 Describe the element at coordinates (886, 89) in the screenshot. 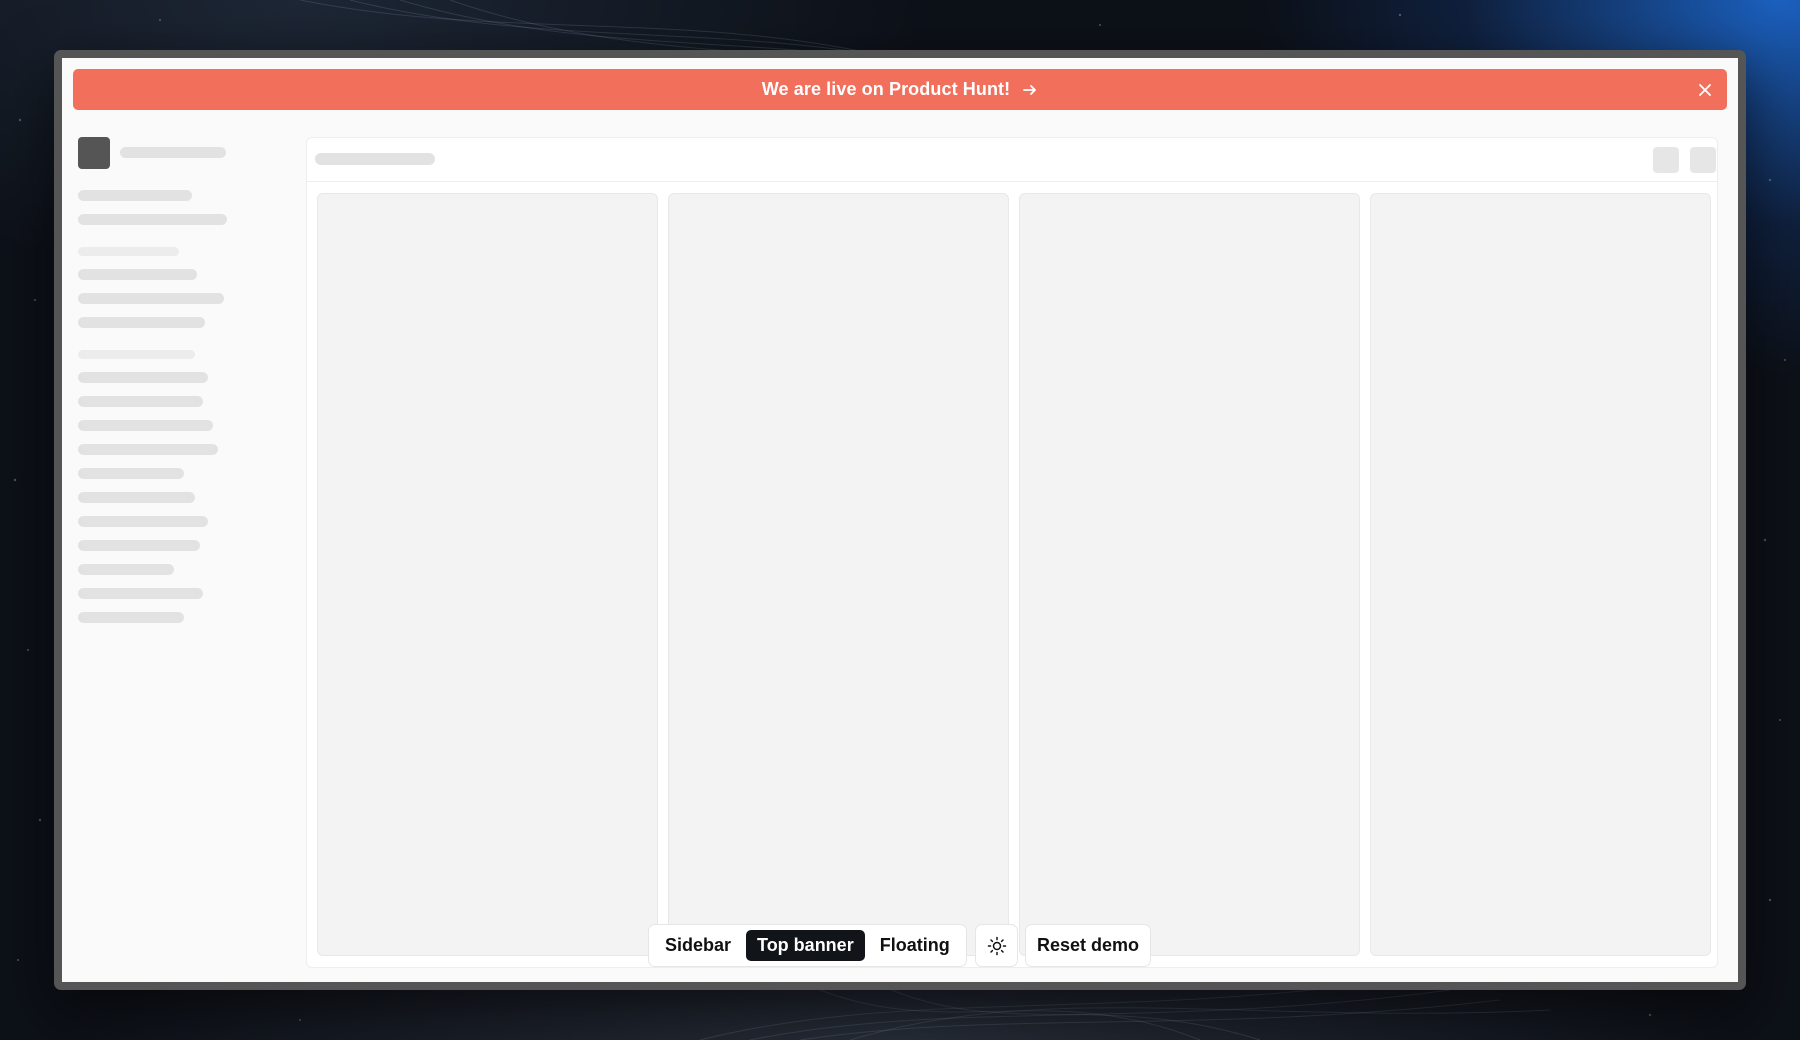

I see `banner-text: We are live on Product Hunt!` at that location.